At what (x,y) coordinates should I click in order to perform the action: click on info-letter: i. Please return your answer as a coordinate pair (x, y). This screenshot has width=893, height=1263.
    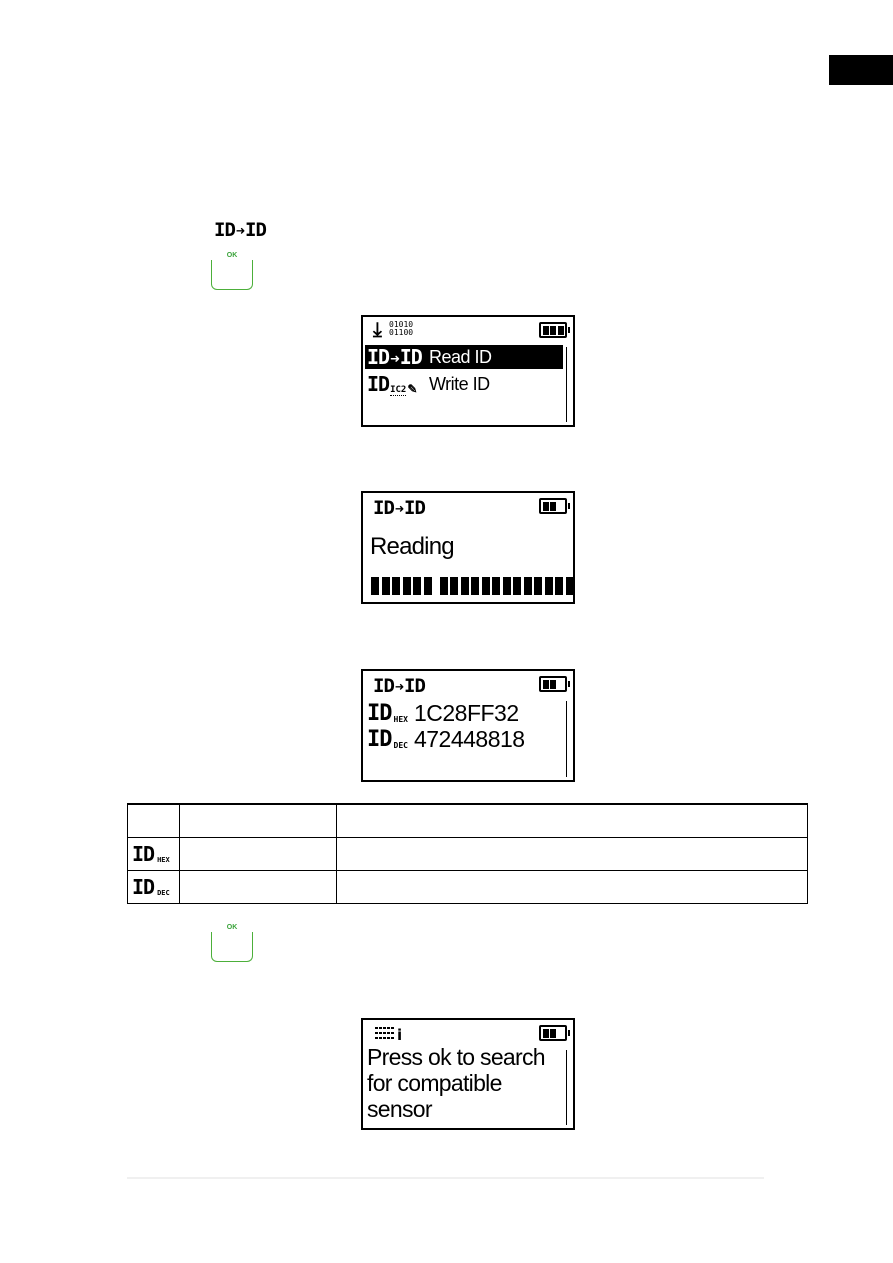
    Looking at the image, I should click on (400, 1035).